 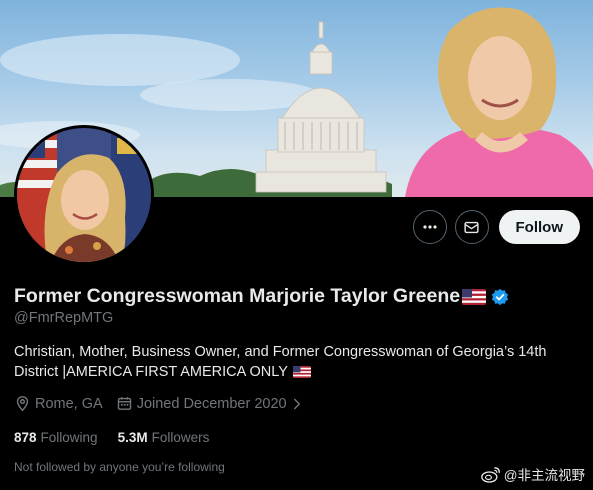 What do you see at coordinates (64, 318) in the screenshot?
I see `profile-handle: @FmrRepMTG` at bounding box center [64, 318].